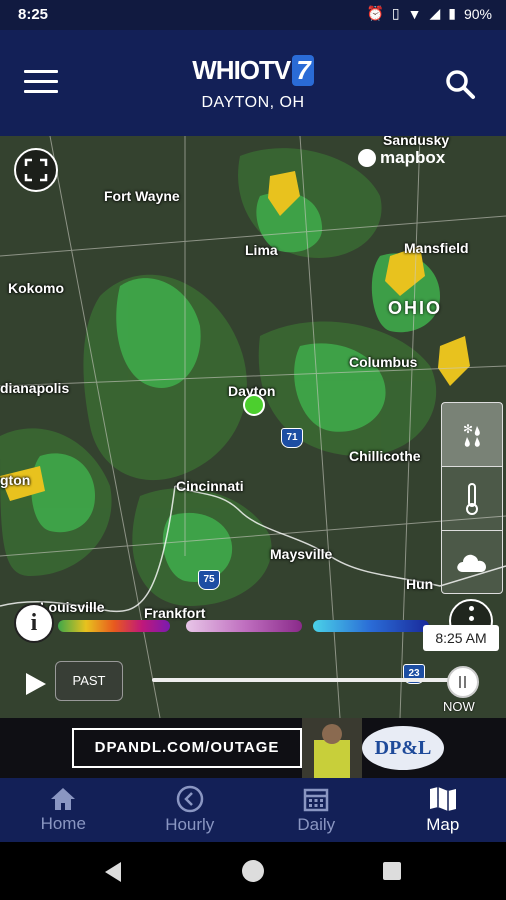 The image size is (506, 900). What do you see at coordinates (443, 824) in the screenshot?
I see `tab-map-label: Map` at bounding box center [443, 824].